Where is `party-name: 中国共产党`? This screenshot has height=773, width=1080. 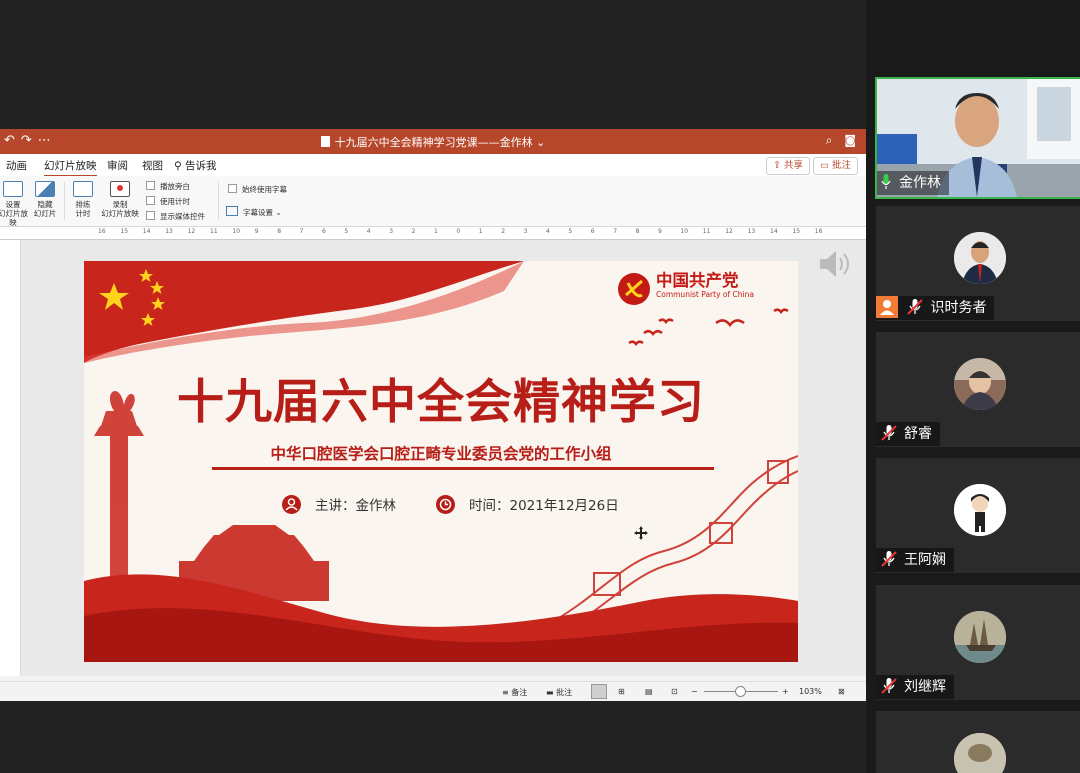
party-name: 中国共产党 is located at coordinates (697, 280).